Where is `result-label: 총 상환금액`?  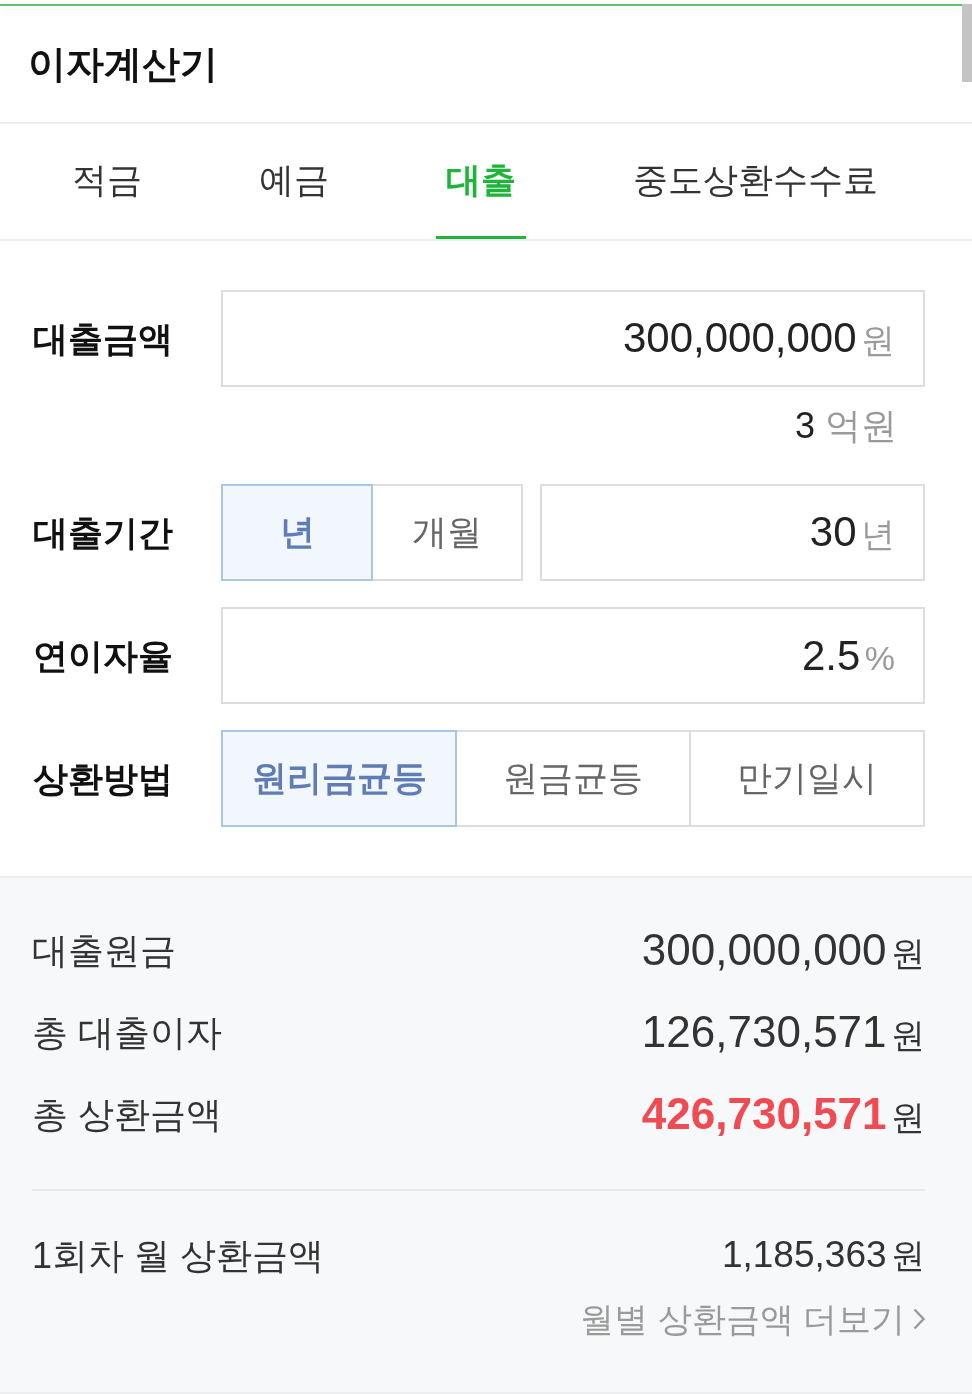
result-label: 총 상환금액 is located at coordinates (127, 1114).